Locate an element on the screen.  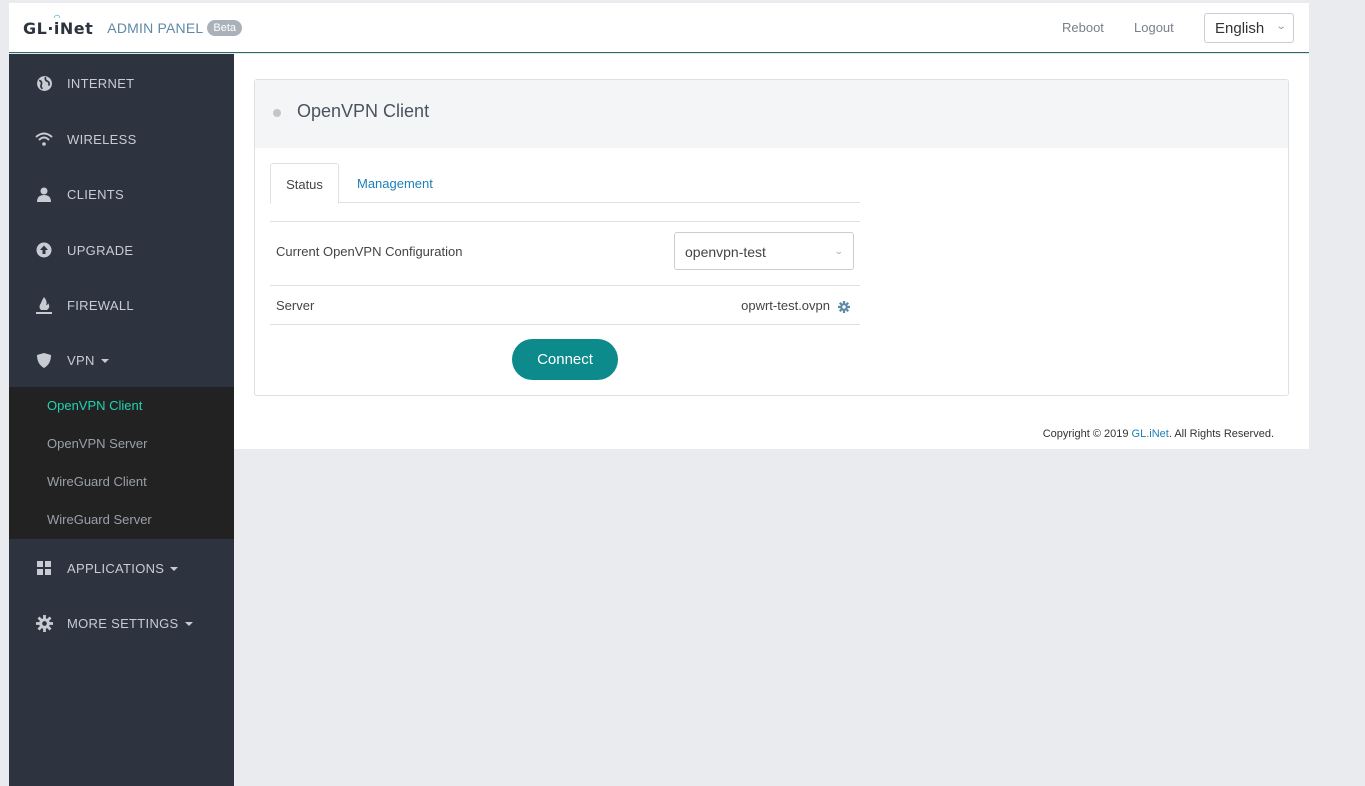
admin-panel-label: ADMIN PANEL is located at coordinates (155, 28).